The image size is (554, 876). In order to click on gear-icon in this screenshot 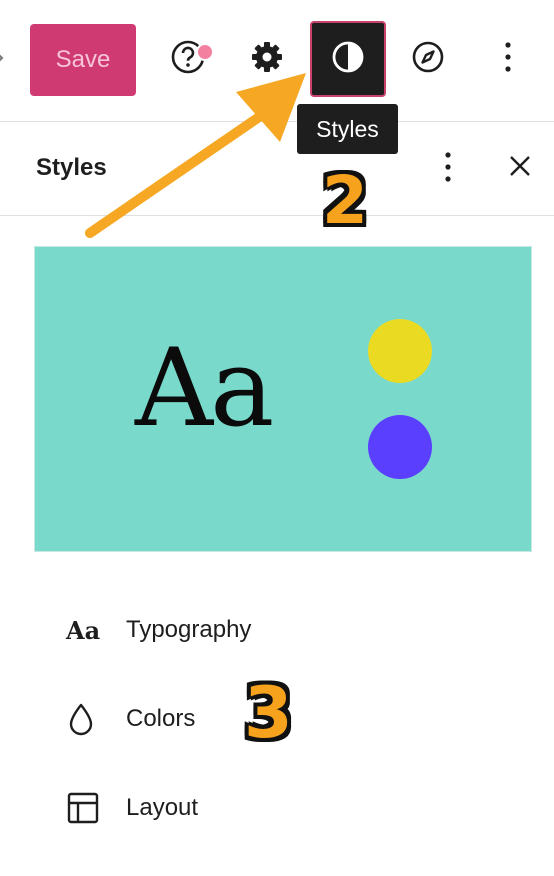, I will do `click(267, 59)`.